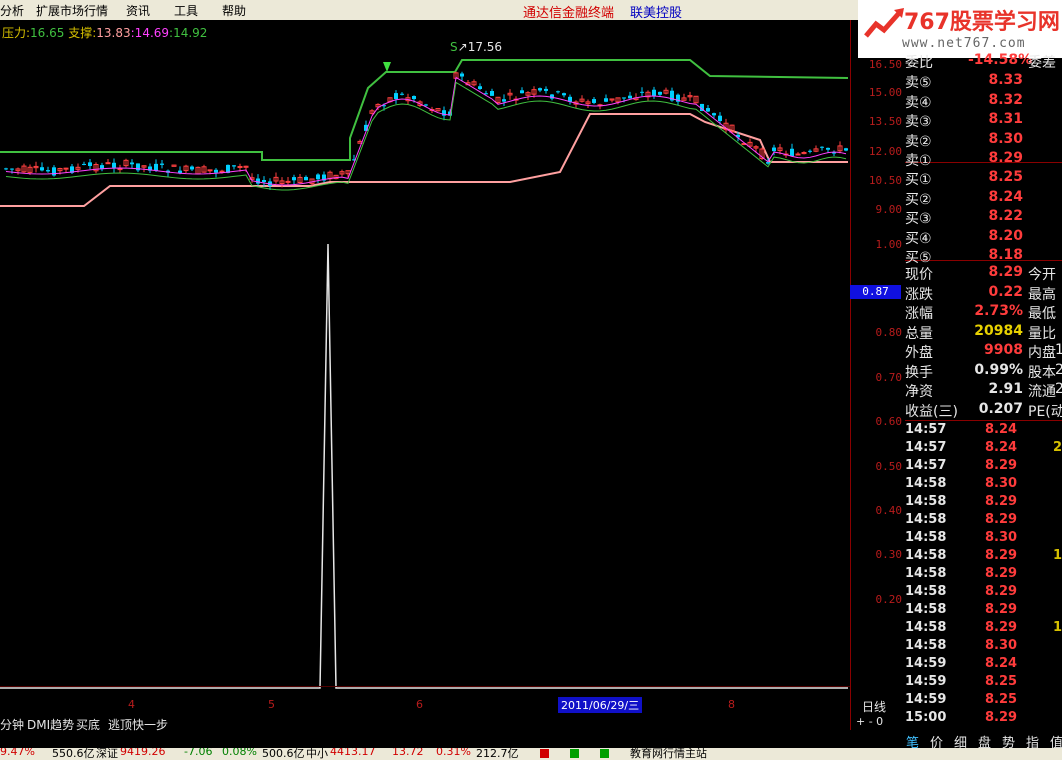 The image size is (1062, 760). I want to click on tab-dmi: DMI趋势, so click(50, 724).